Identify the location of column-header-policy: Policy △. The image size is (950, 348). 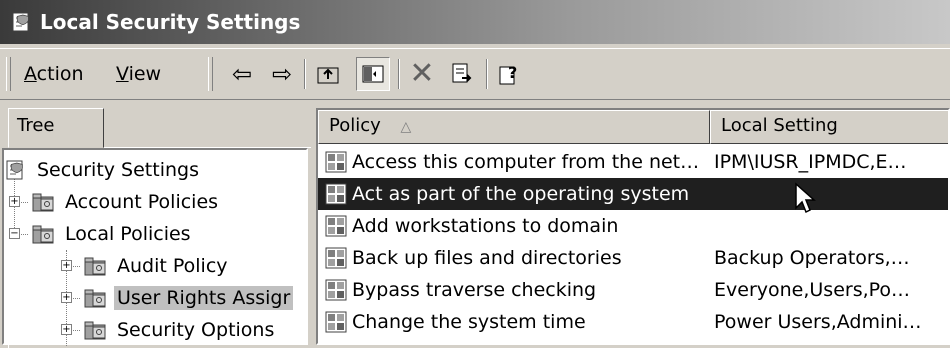
(514, 127).